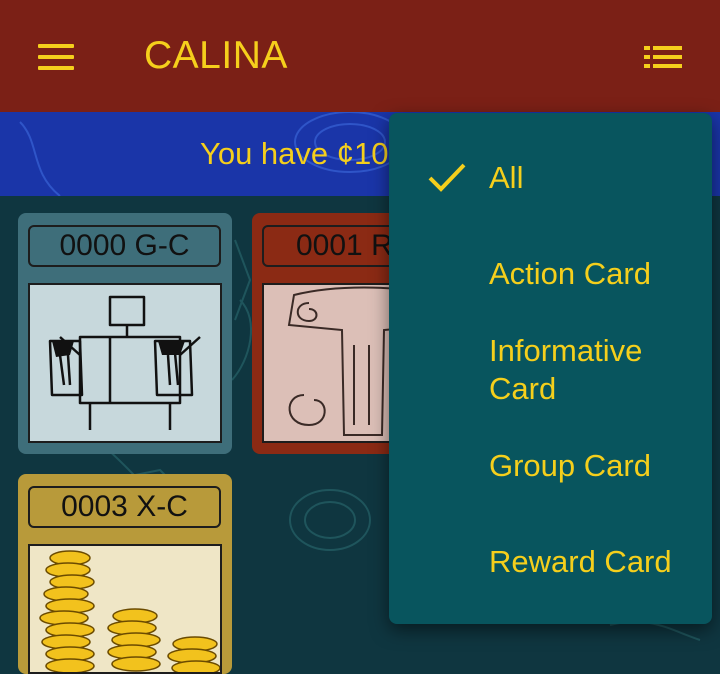 Image resolution: width=720 pixels, height=674 pixels. What do you see at coordinates (447, 177) in the screenshot?
I see `checkmark-icon` at bounding box center [447, 177].